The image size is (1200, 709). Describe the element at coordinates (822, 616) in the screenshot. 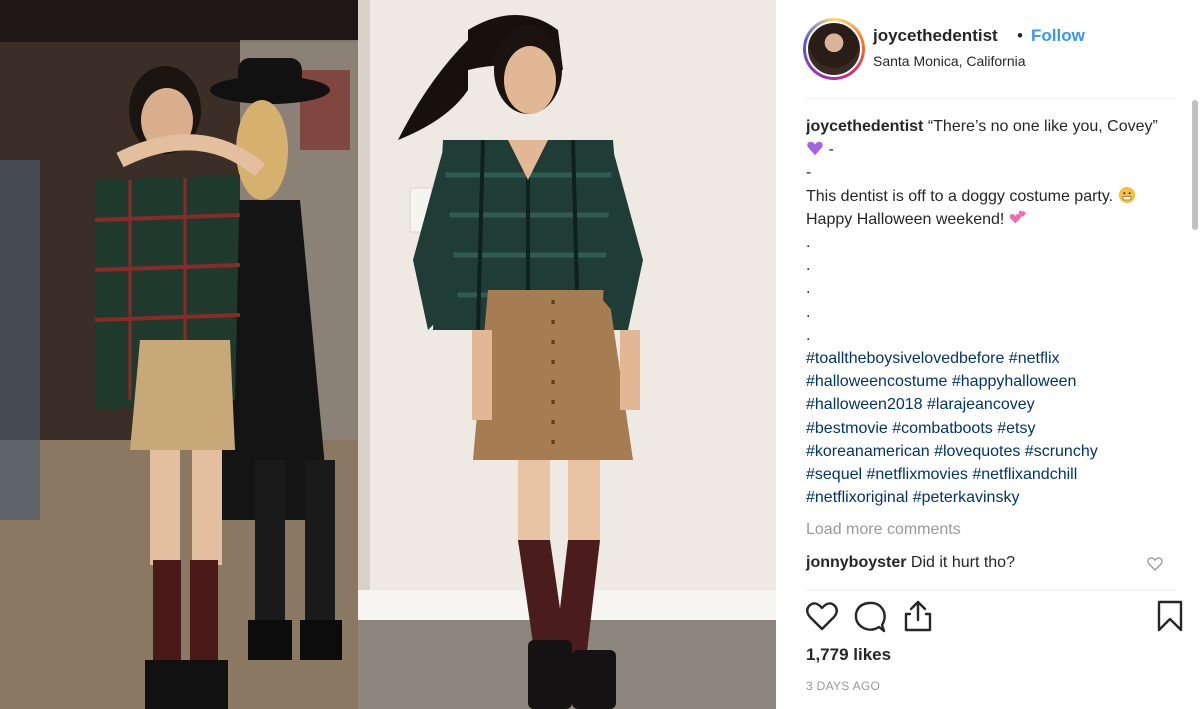

I see `heart-icon` at that location.